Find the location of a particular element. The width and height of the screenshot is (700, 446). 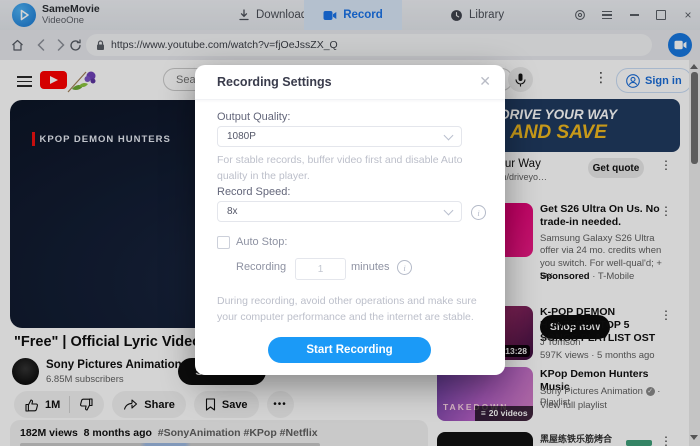

minutes-unit-label: minutes is located at coordinates (370, 267).